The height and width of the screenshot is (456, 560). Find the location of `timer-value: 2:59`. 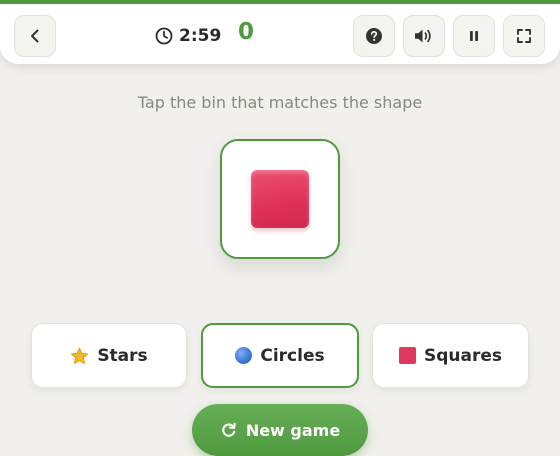

timer-value: 2:59 is located at coordinates (200, 36).